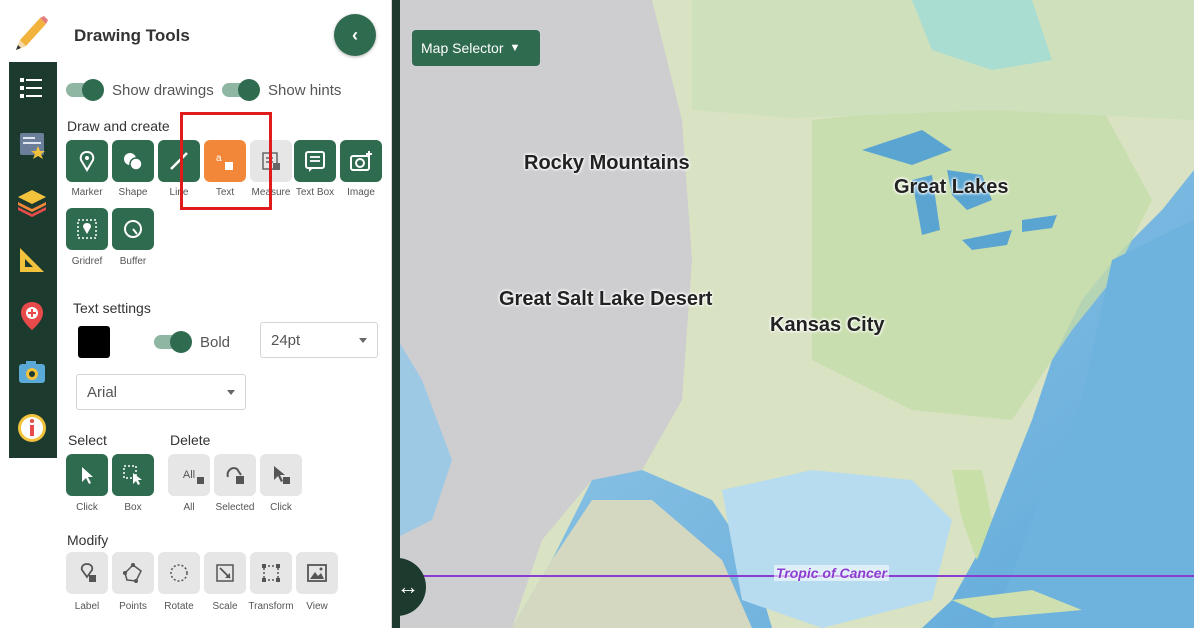  I want to click on layers-list-icon, so click(32, 88).